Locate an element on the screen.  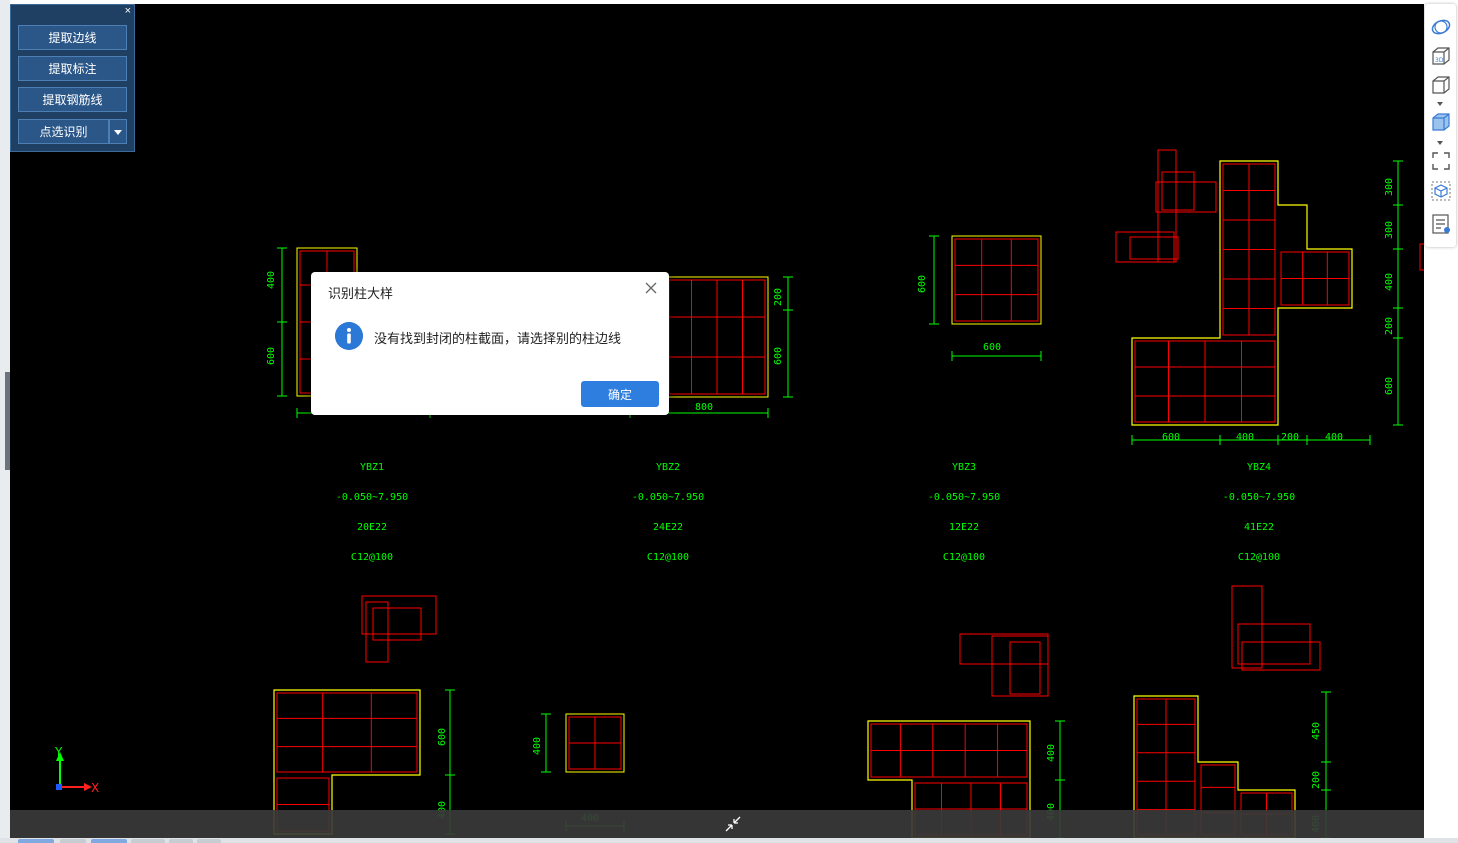
panel-close-button: × is located at coordinates (128, 11).